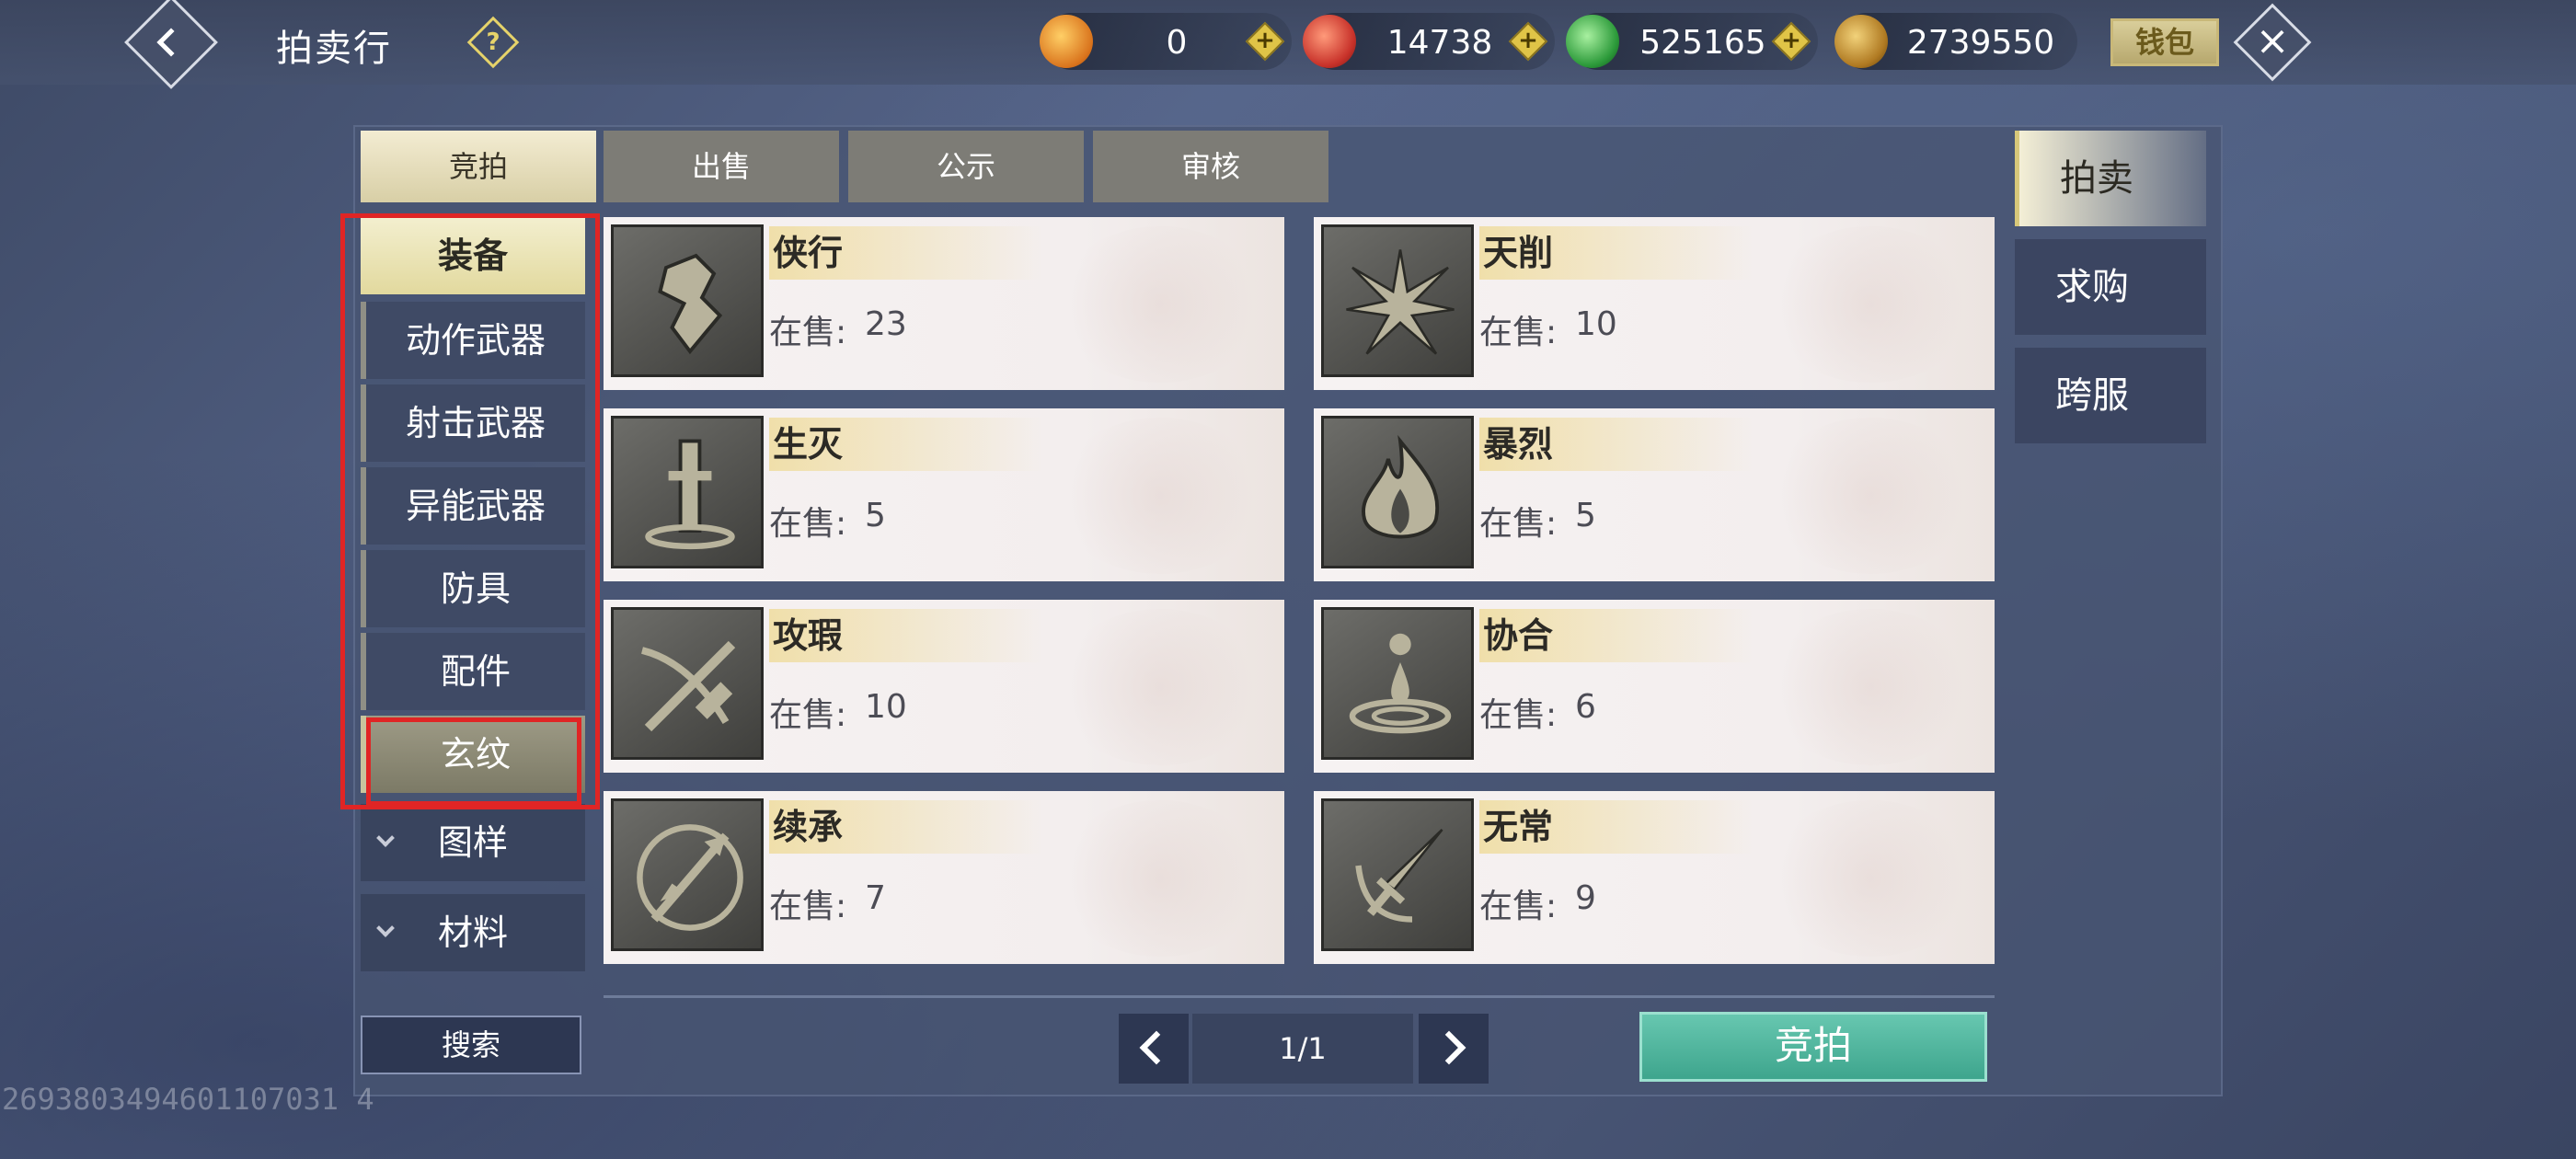 The height and width of the screenshot is (1159, 2576). Describe the element at coordinates (1654, 877) in the screenshot. I see `item-card: 无常 在售: 9` at that location.